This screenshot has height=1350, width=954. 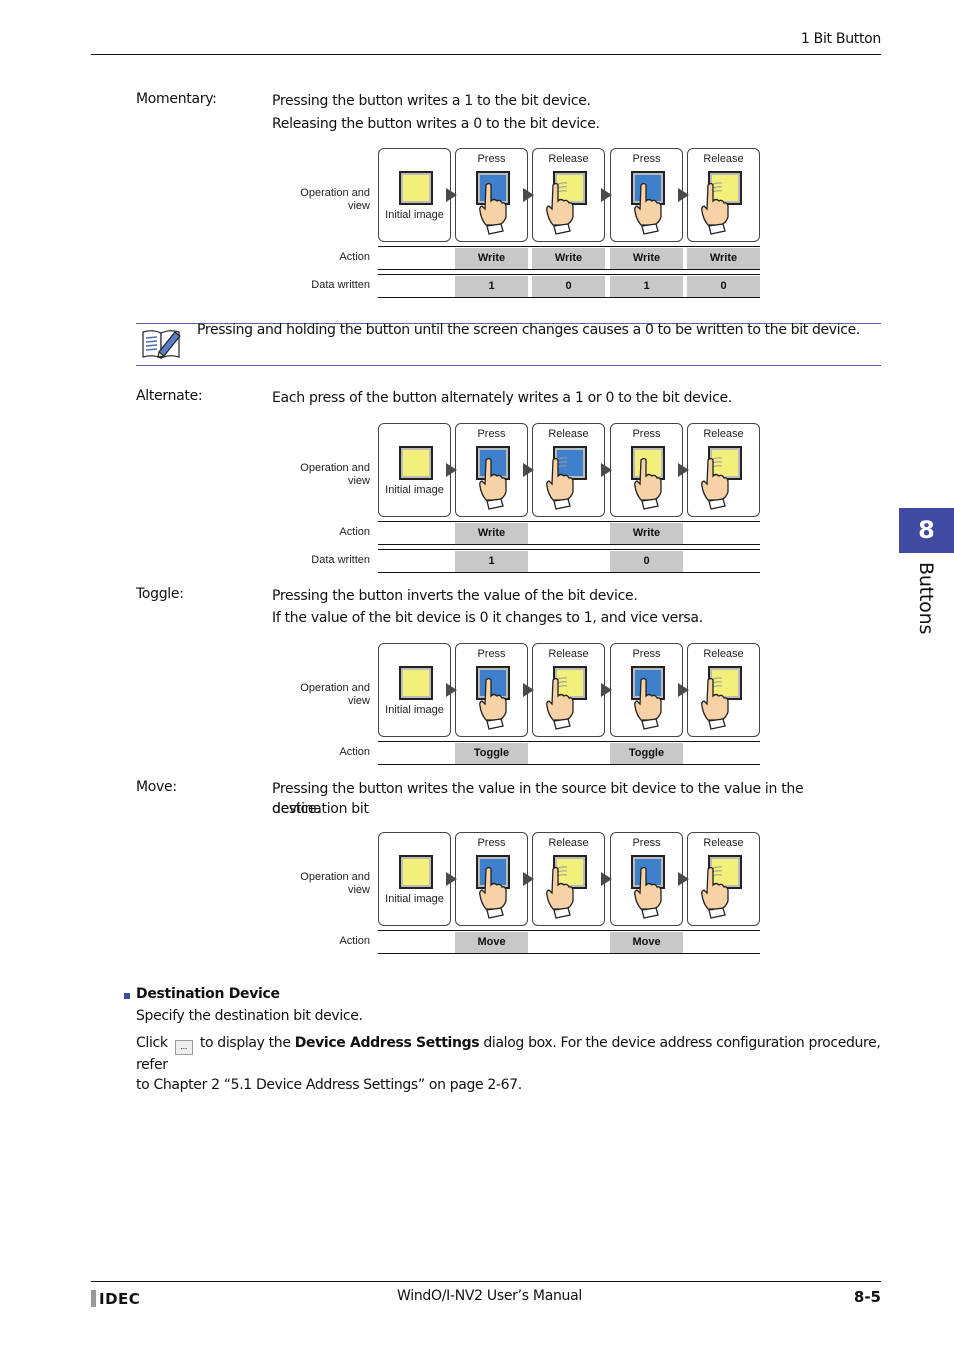 What do you see at coordinates (160, 594) in the screenshot?
I see `toggle-term: Toggle:` at bounding box center [160, 594].